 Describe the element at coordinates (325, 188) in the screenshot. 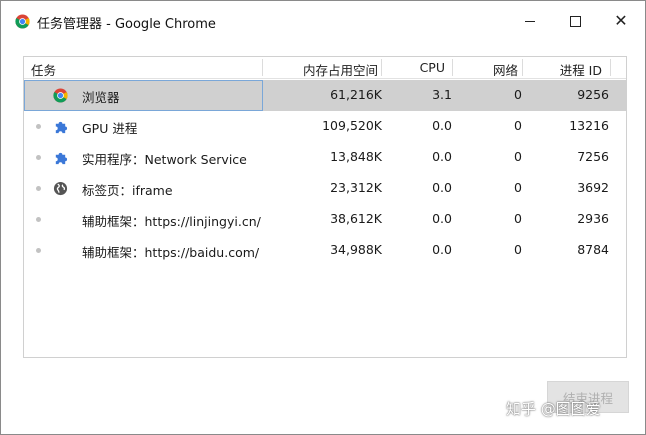

I see `table-row: 标签页：iframe 23,312K 0.0 0 3692` at that location.